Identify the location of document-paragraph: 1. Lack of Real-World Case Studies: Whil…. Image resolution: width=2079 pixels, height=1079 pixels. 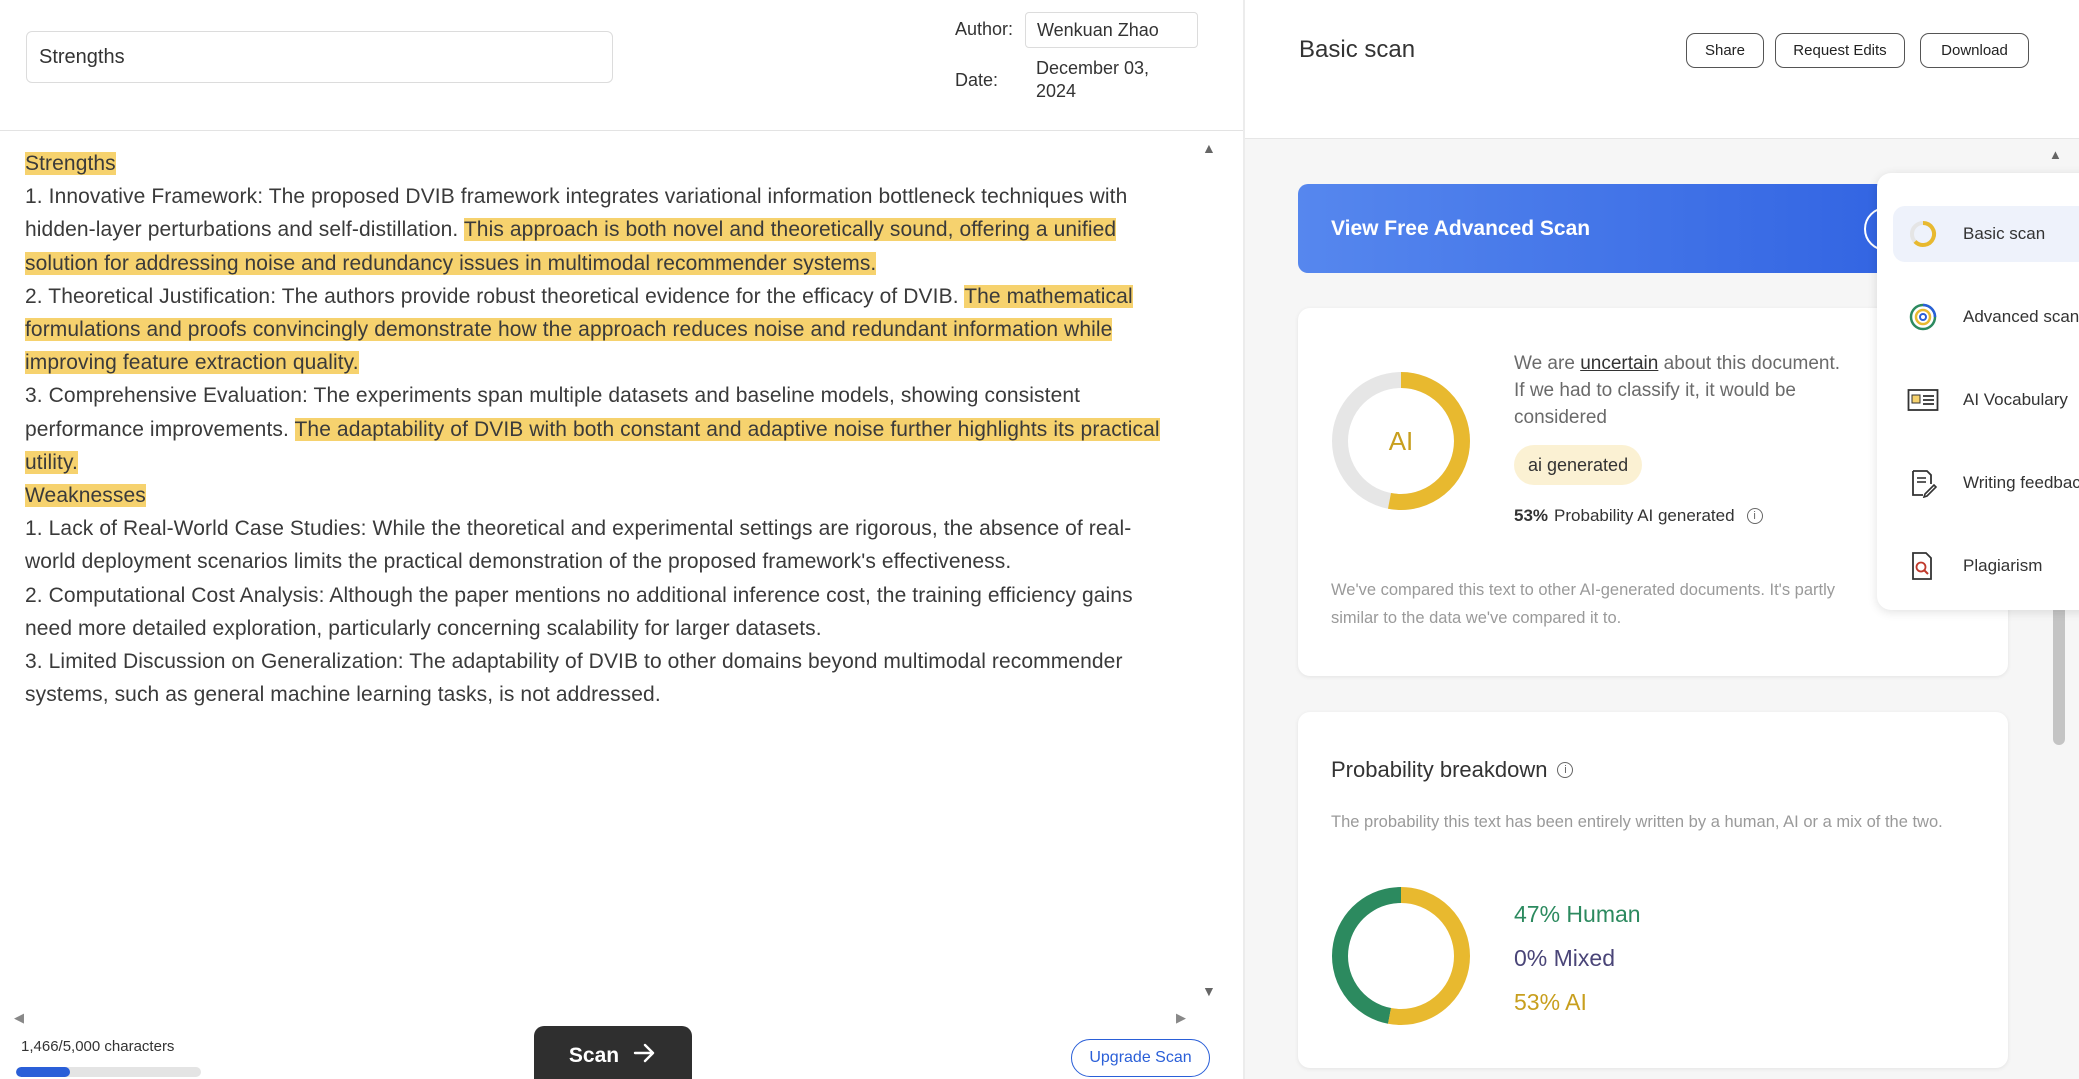
(600, 545).